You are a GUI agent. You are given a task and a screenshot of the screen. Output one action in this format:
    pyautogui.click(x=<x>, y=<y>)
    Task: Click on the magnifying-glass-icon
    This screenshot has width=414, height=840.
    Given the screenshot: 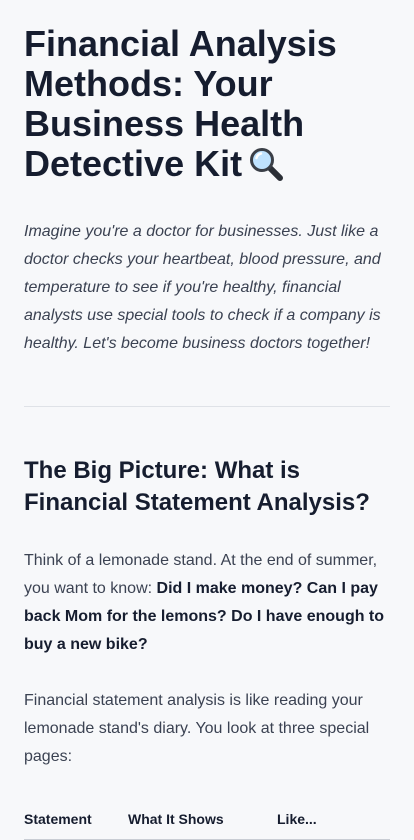 What is the action you would take?
    pyautogui.click(x=267, y=164)
    